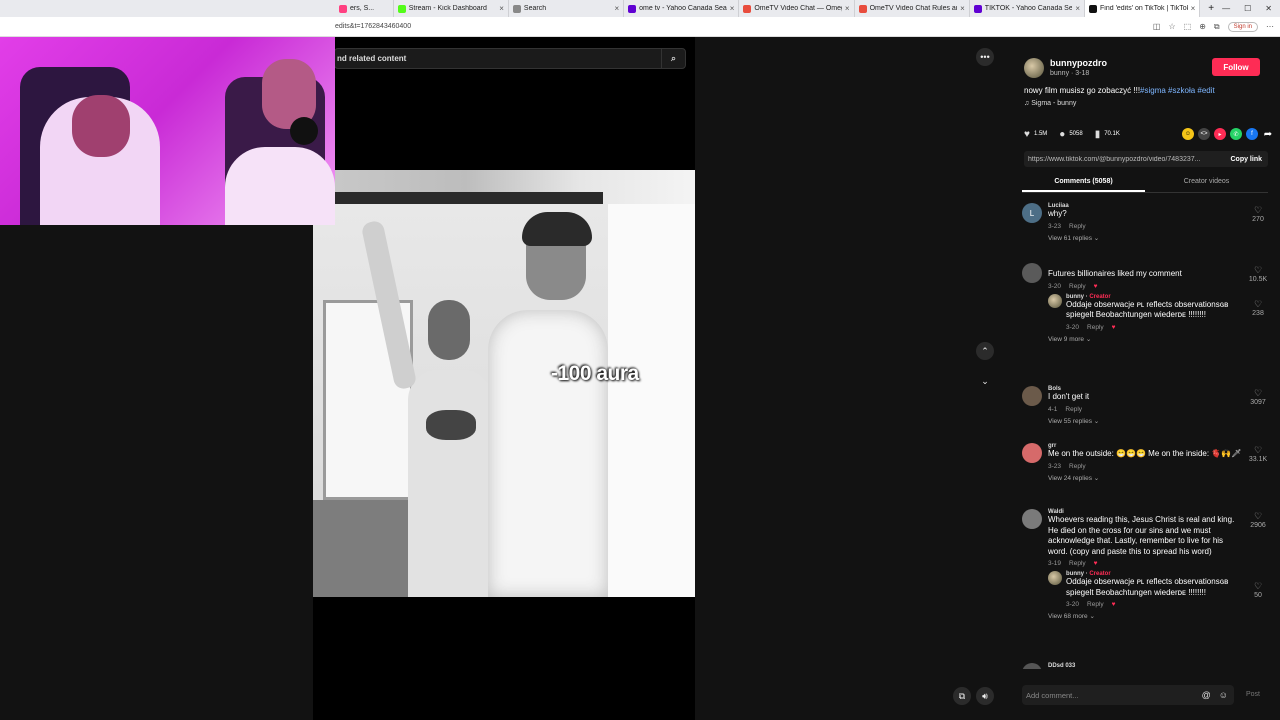 The width and height of the screenshot is (1280, 720). Describe the element at coordinates (1128, 695) in the screenshot. I see `comment-input: Add comment... @ ☺` at that location.